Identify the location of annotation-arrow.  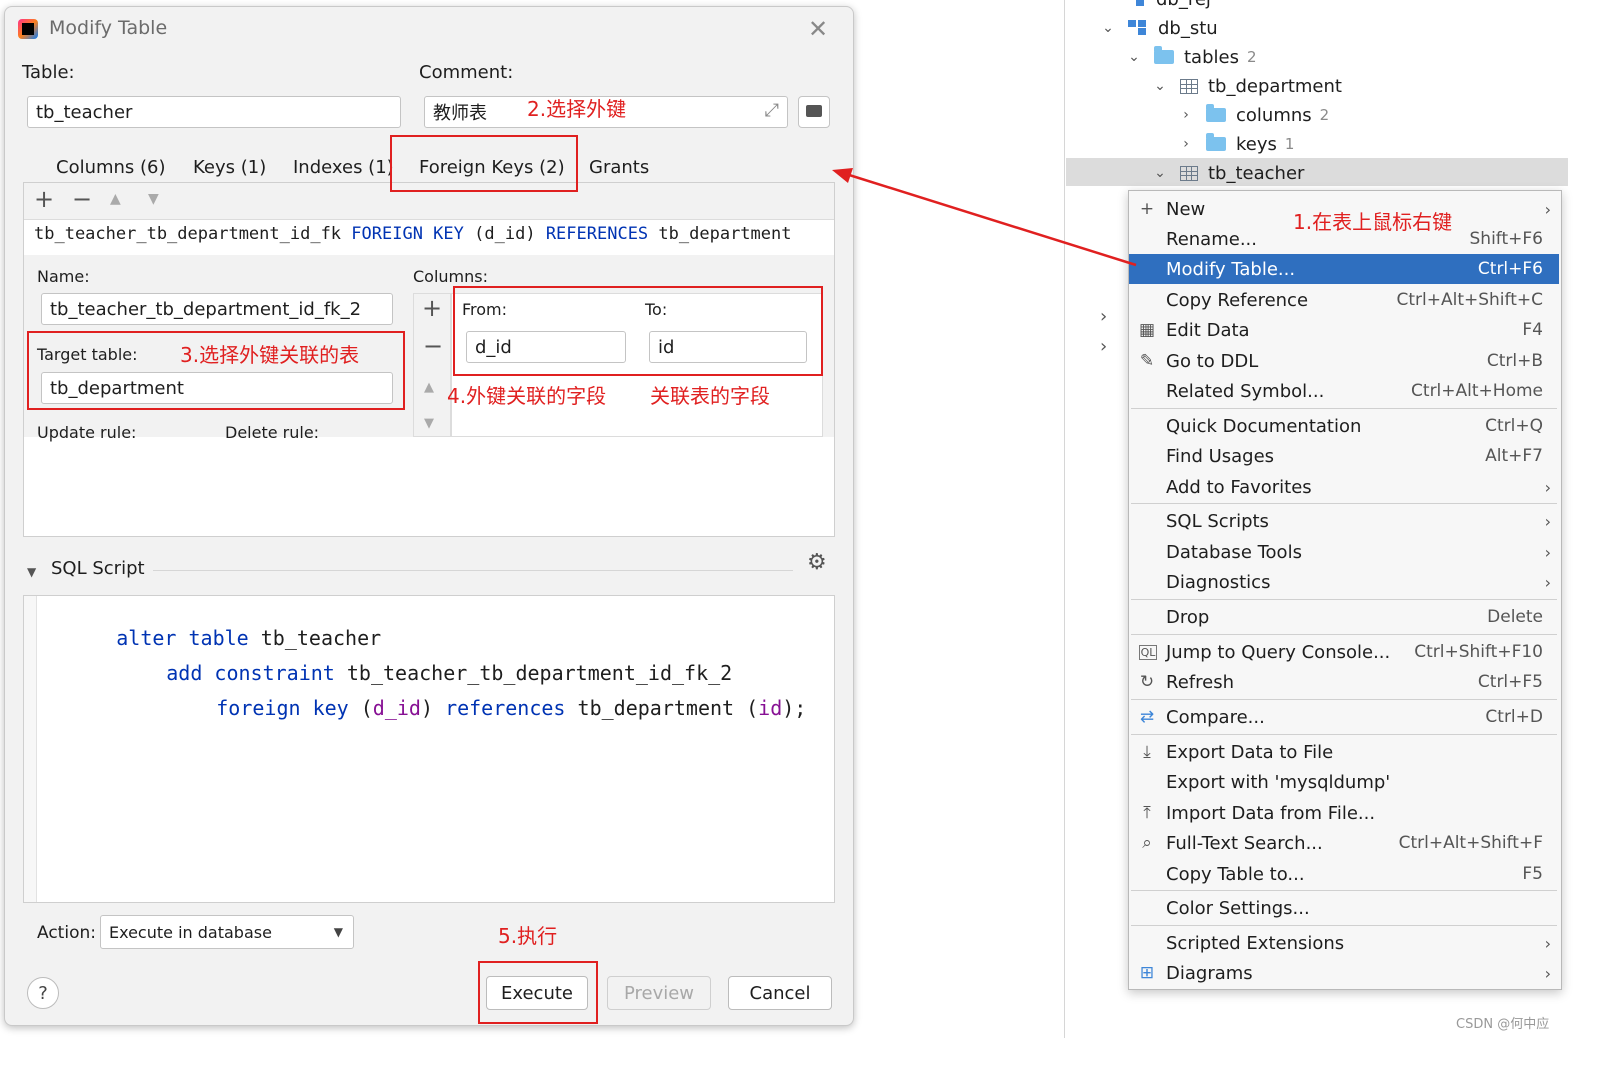
(984, 217).